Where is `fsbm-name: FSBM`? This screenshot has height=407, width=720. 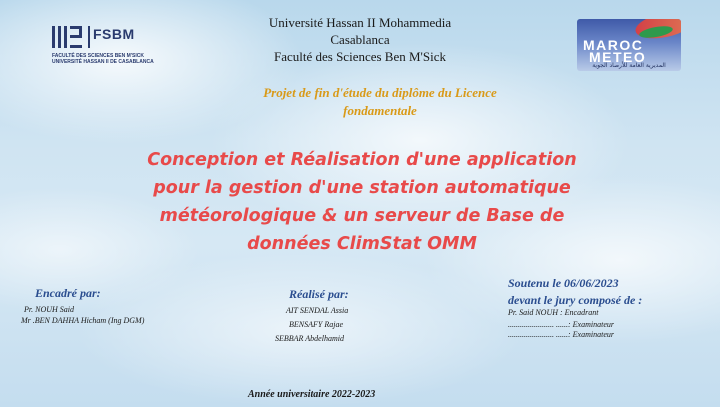 fsbm-name: FSBM is located at coordinates (114, 34).